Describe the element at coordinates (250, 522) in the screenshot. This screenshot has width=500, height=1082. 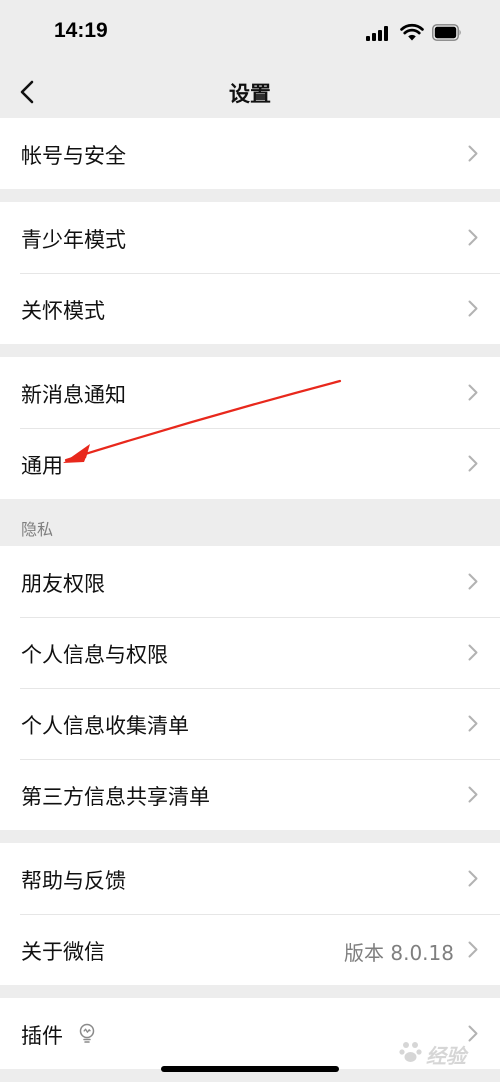
I see `privacy-section-header: 隐私` at that location.